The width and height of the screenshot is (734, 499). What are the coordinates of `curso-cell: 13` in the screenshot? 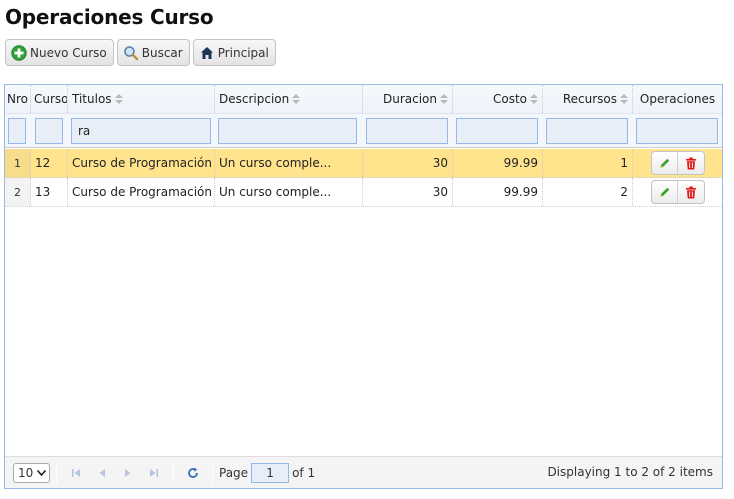 It's located at (49, 192).